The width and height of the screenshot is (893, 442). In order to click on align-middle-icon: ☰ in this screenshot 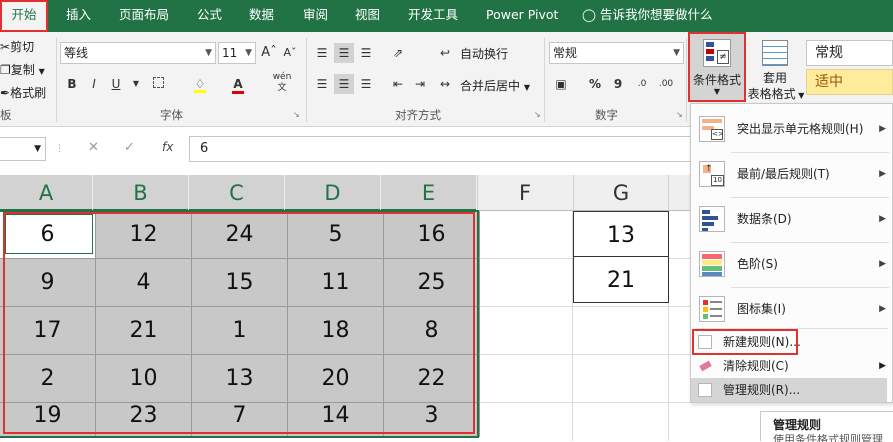, I will do `click(344, 53)`.